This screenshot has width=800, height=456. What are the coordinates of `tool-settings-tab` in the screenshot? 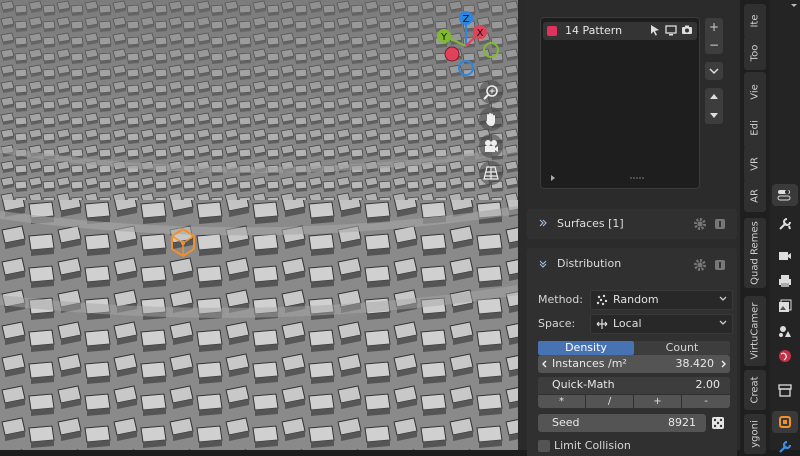 It's located at (785, 195).